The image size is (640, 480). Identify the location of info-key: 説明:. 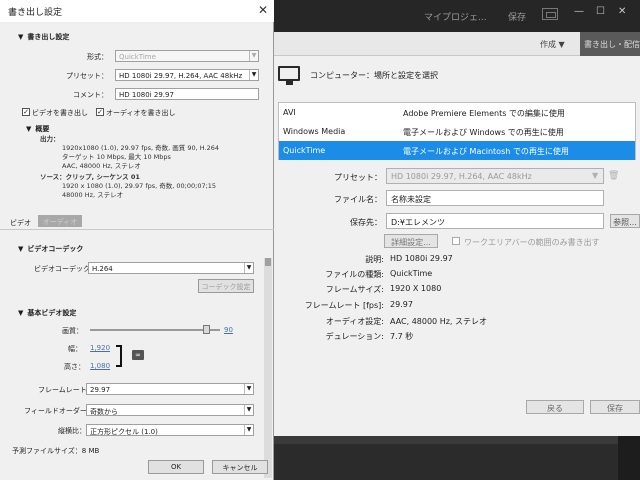
(374, 259).